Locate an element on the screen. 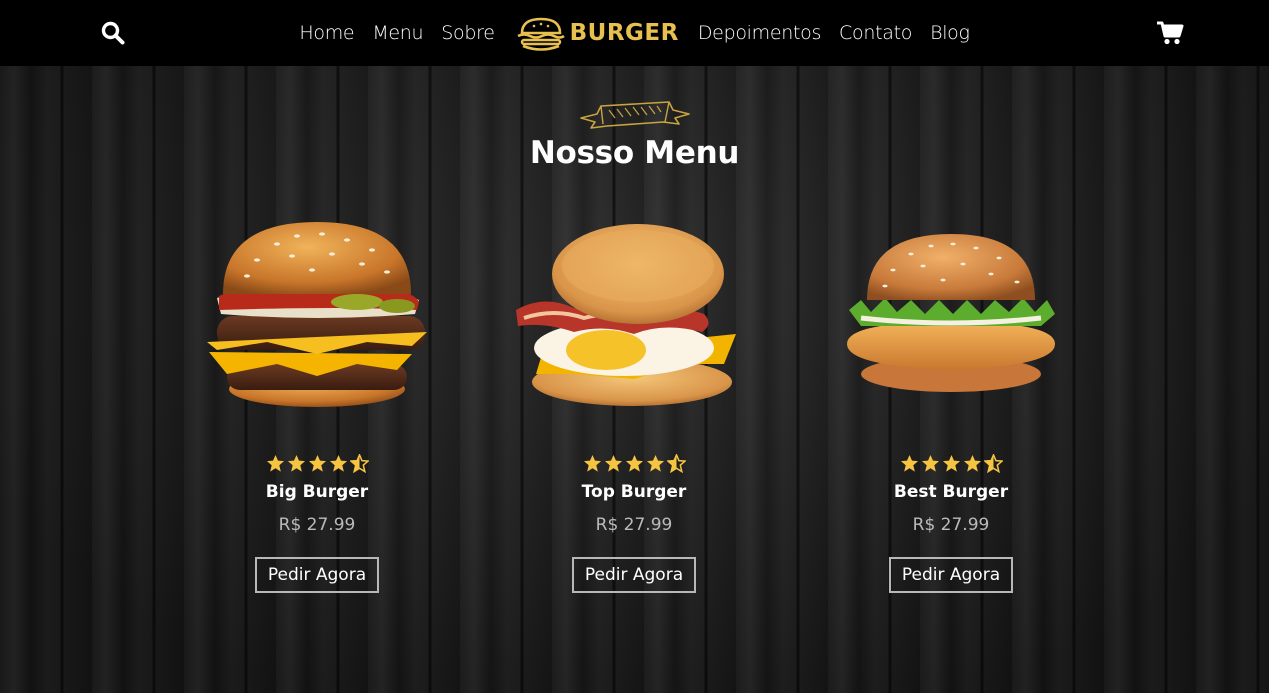  nav-link-home: Home is located at coordinates (326, 33).